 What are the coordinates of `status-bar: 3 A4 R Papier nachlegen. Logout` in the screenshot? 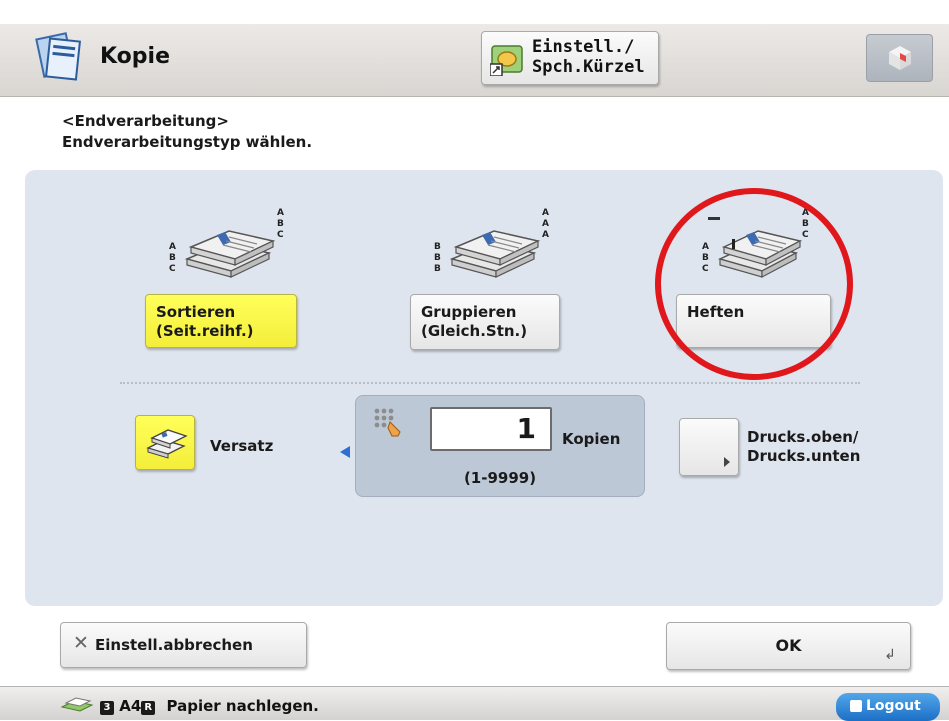 It's located at (474, 703).